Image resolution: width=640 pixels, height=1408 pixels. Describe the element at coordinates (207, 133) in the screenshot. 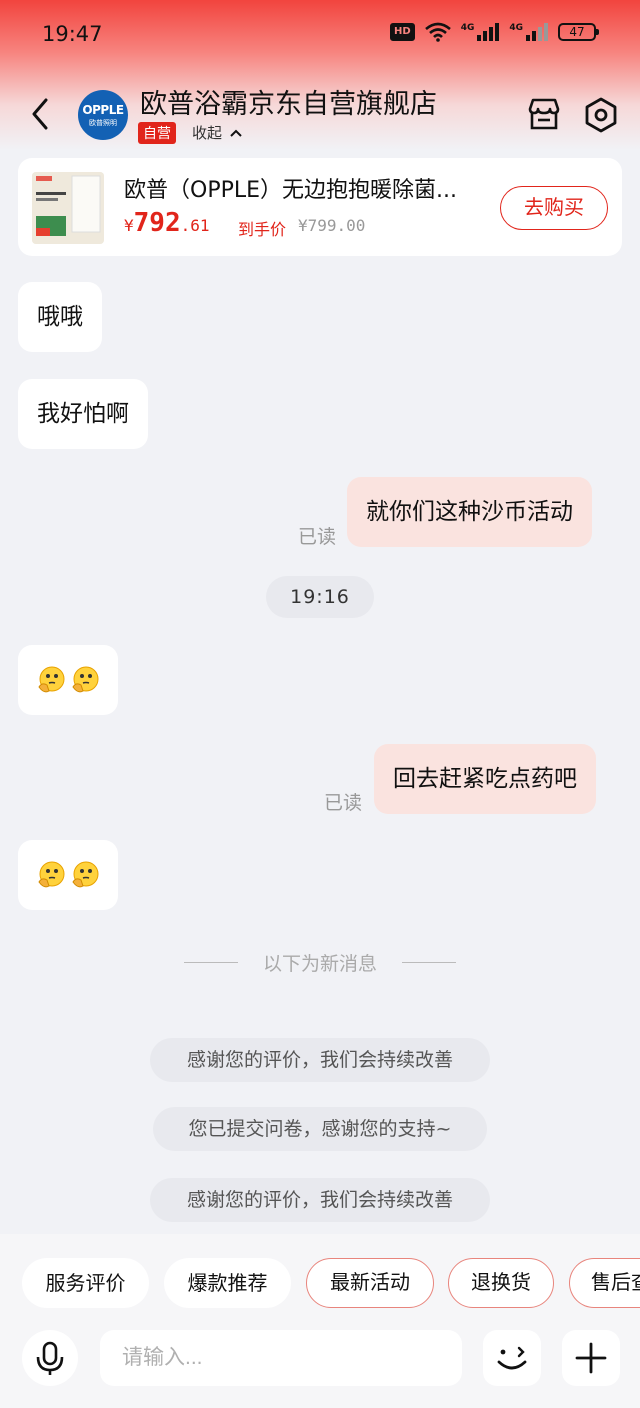

I see `collapse-label: 收起` at that location.